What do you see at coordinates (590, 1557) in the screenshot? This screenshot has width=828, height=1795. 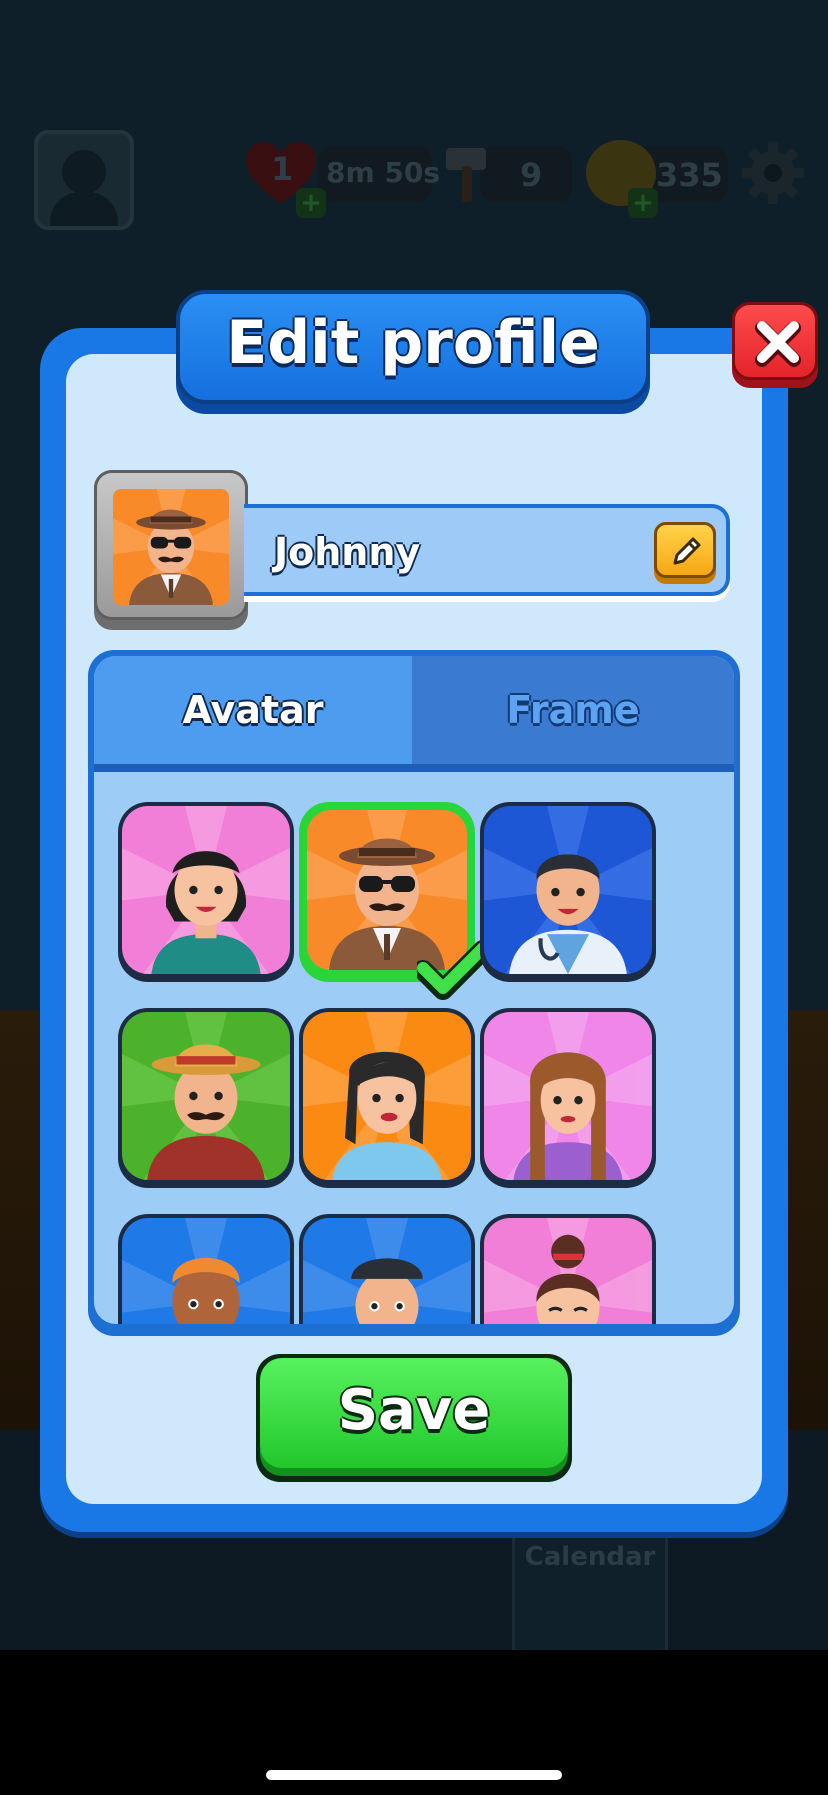 I see `background-calendar-label: Calendar` at bounding box center [590, 1557].